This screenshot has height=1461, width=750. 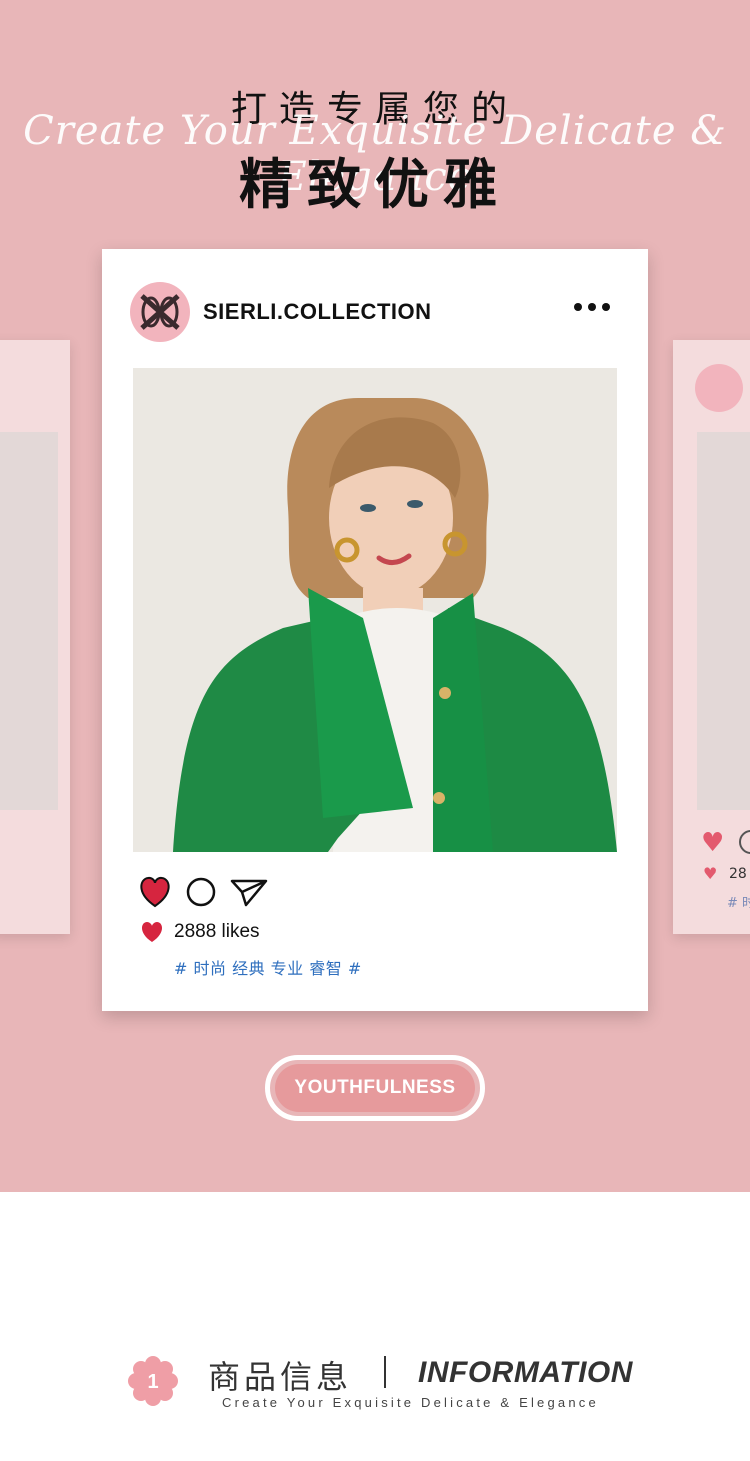 What do you see at coordinates (719, 388) in the screenshot?
I see `side-avatar` at bounding box center [719, 388].